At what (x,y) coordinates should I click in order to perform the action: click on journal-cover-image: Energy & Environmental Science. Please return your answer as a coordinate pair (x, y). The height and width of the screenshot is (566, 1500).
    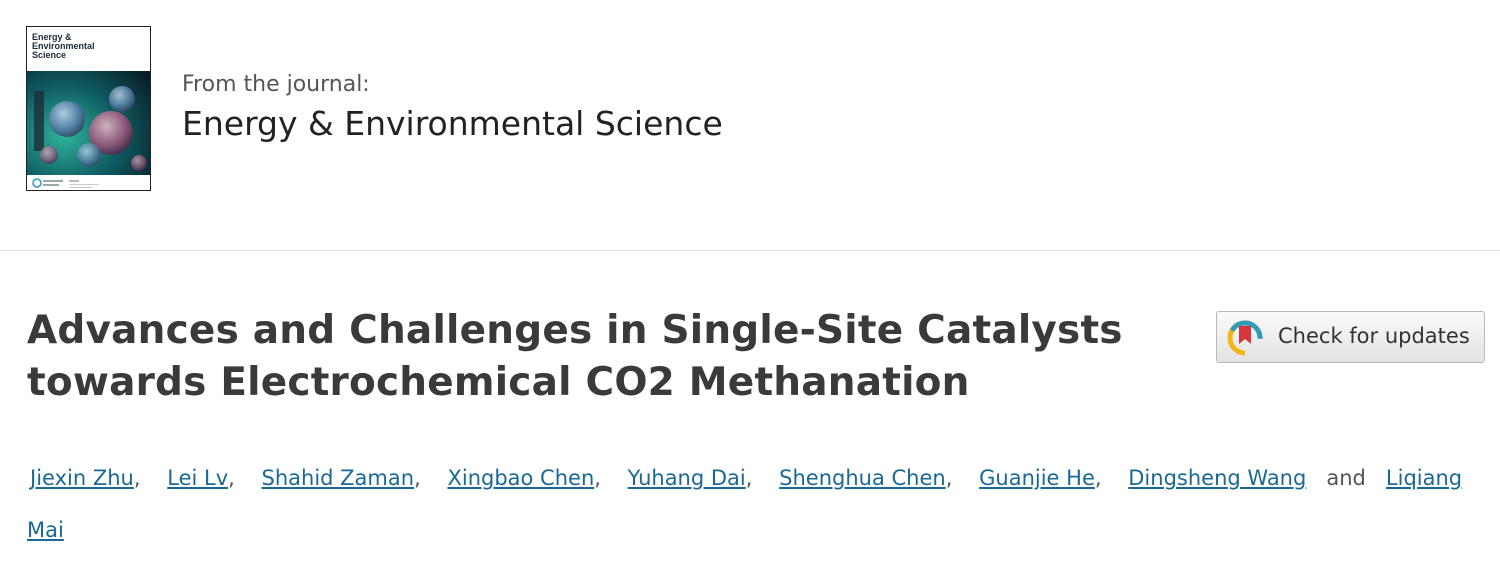
    Looking at the image, I should click on (88, 108).